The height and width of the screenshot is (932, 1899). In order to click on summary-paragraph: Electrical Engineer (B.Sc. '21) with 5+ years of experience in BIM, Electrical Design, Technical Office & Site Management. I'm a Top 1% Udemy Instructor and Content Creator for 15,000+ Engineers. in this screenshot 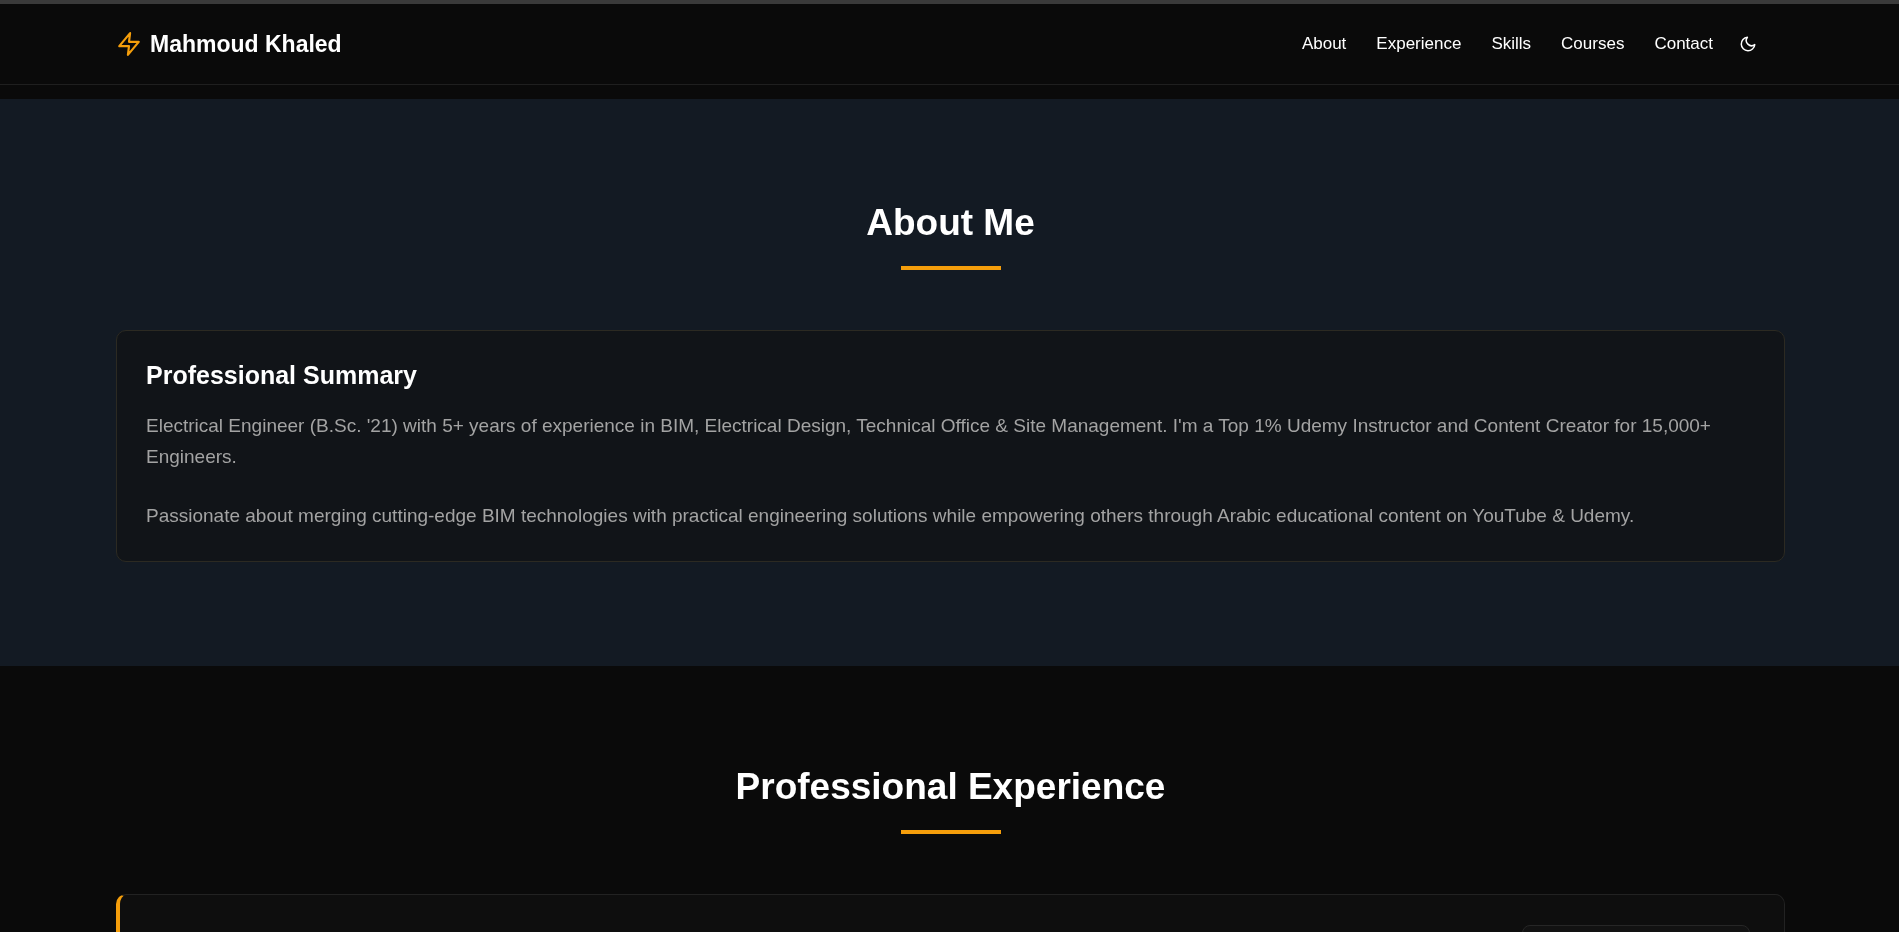, I will do `click(929, 441)`.